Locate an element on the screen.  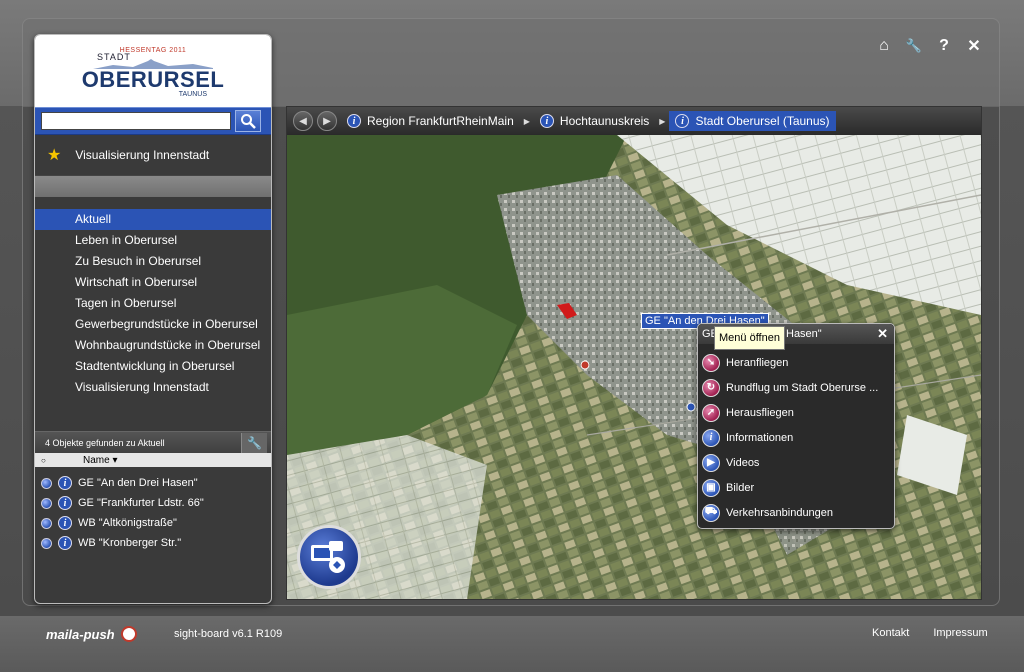
fly-in-icon: ➘ is located at coordinates (711, 362).